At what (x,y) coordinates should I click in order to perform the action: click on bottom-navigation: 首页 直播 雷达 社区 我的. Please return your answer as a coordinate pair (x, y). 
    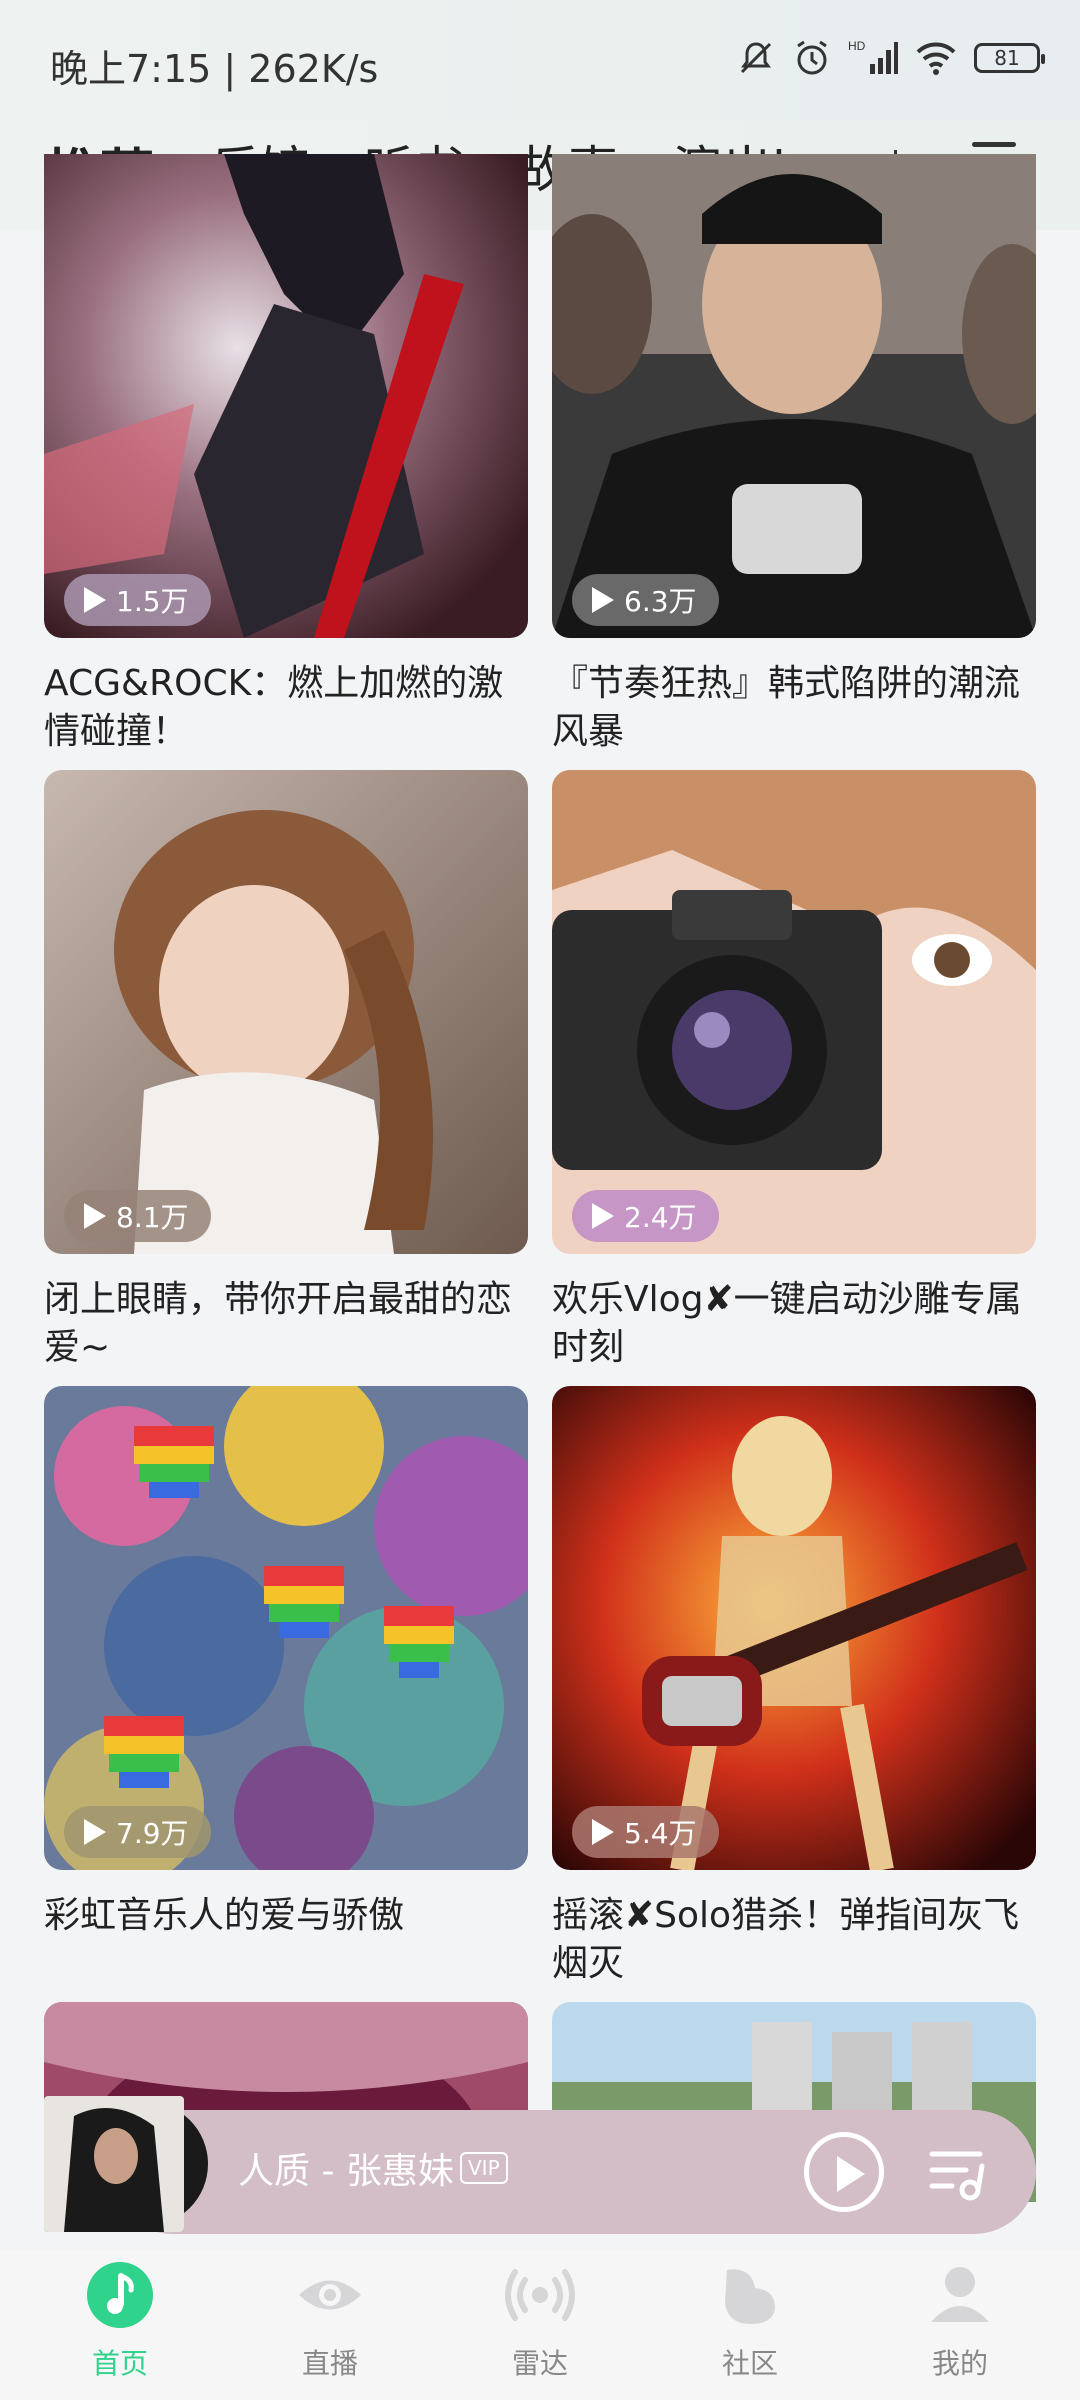
    Looking at the image, I should click on (540, 2325).